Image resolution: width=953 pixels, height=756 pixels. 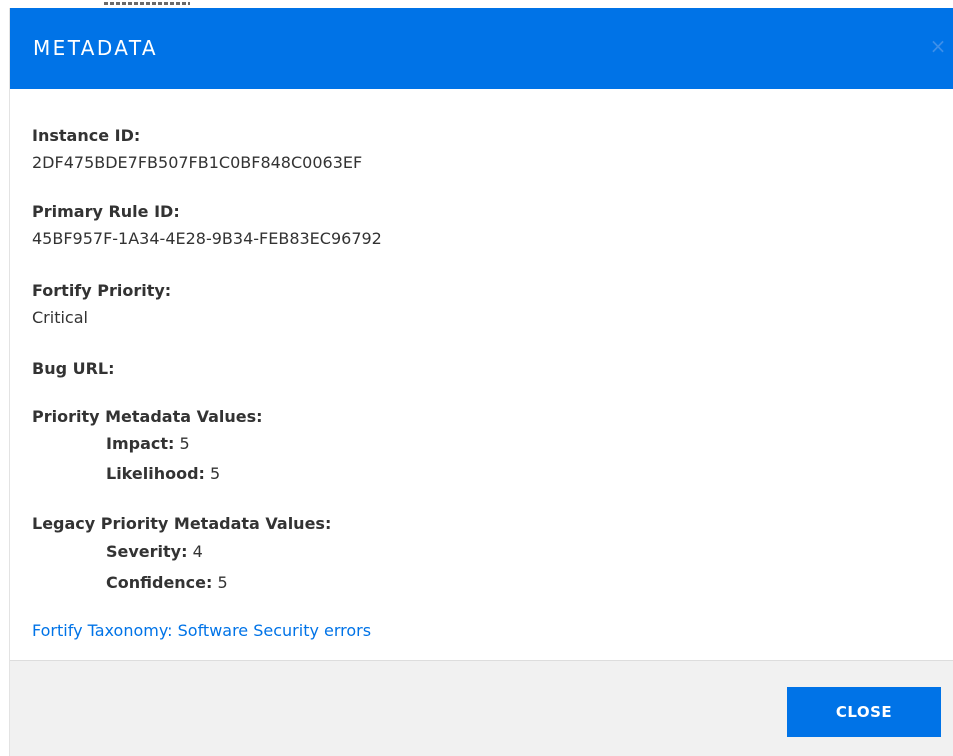 I want to click on likelihood-value: 5, so click(x=215, y=473).